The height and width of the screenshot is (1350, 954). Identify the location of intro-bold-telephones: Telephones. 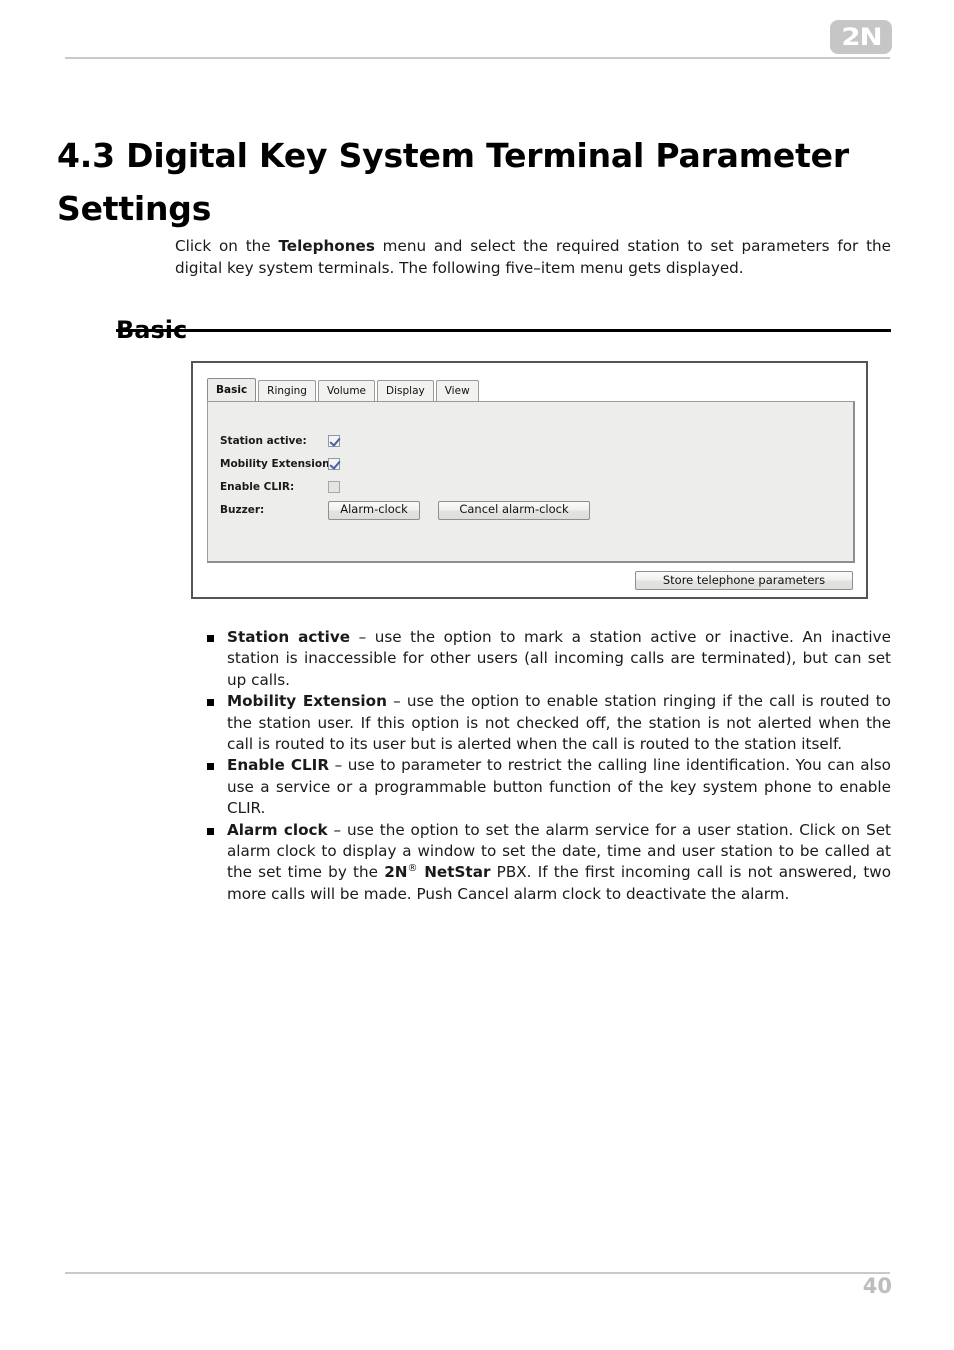
(326, 246).